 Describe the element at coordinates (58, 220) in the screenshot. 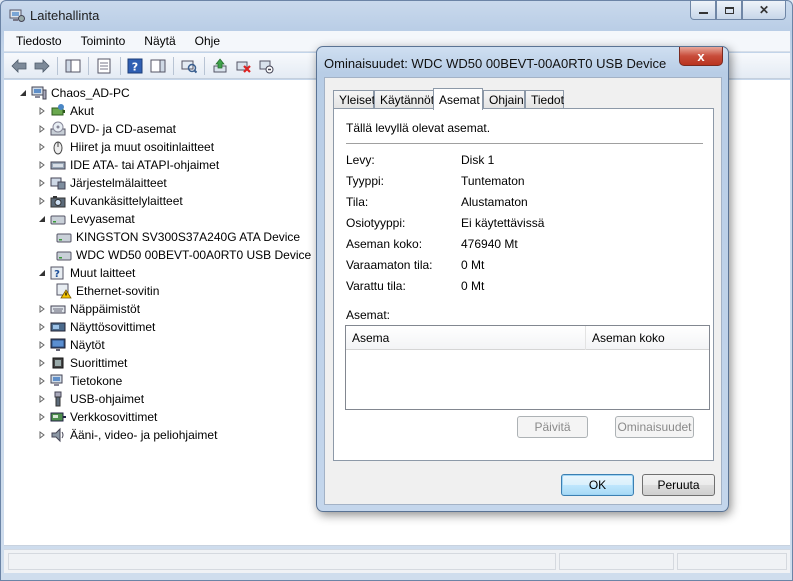

I see `disk-drive-icon` at that location.